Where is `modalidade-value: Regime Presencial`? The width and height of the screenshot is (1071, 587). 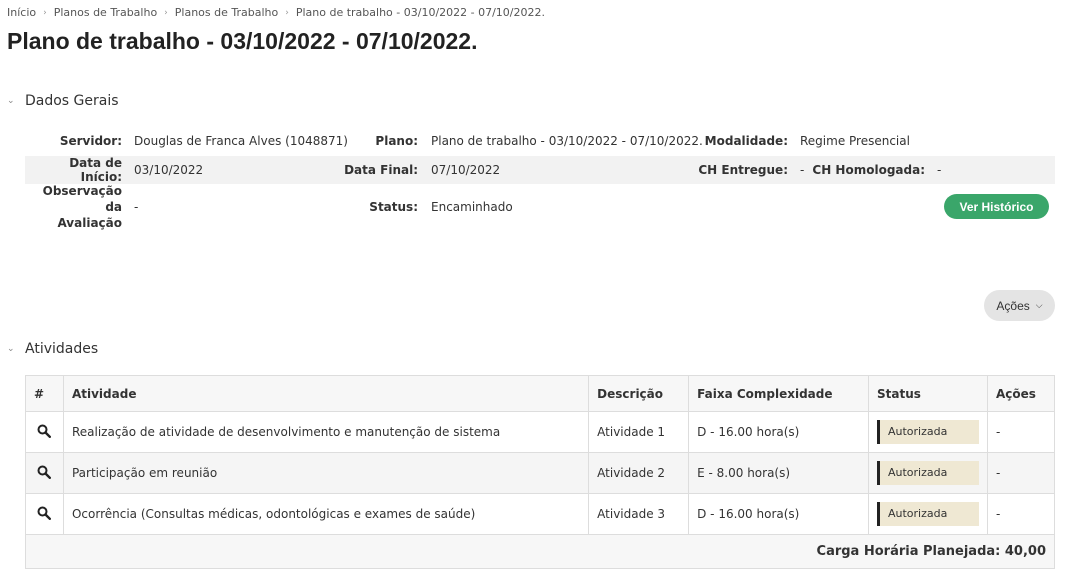 modalidade-value: Regime Presencial is located at coordinates (855, 141).